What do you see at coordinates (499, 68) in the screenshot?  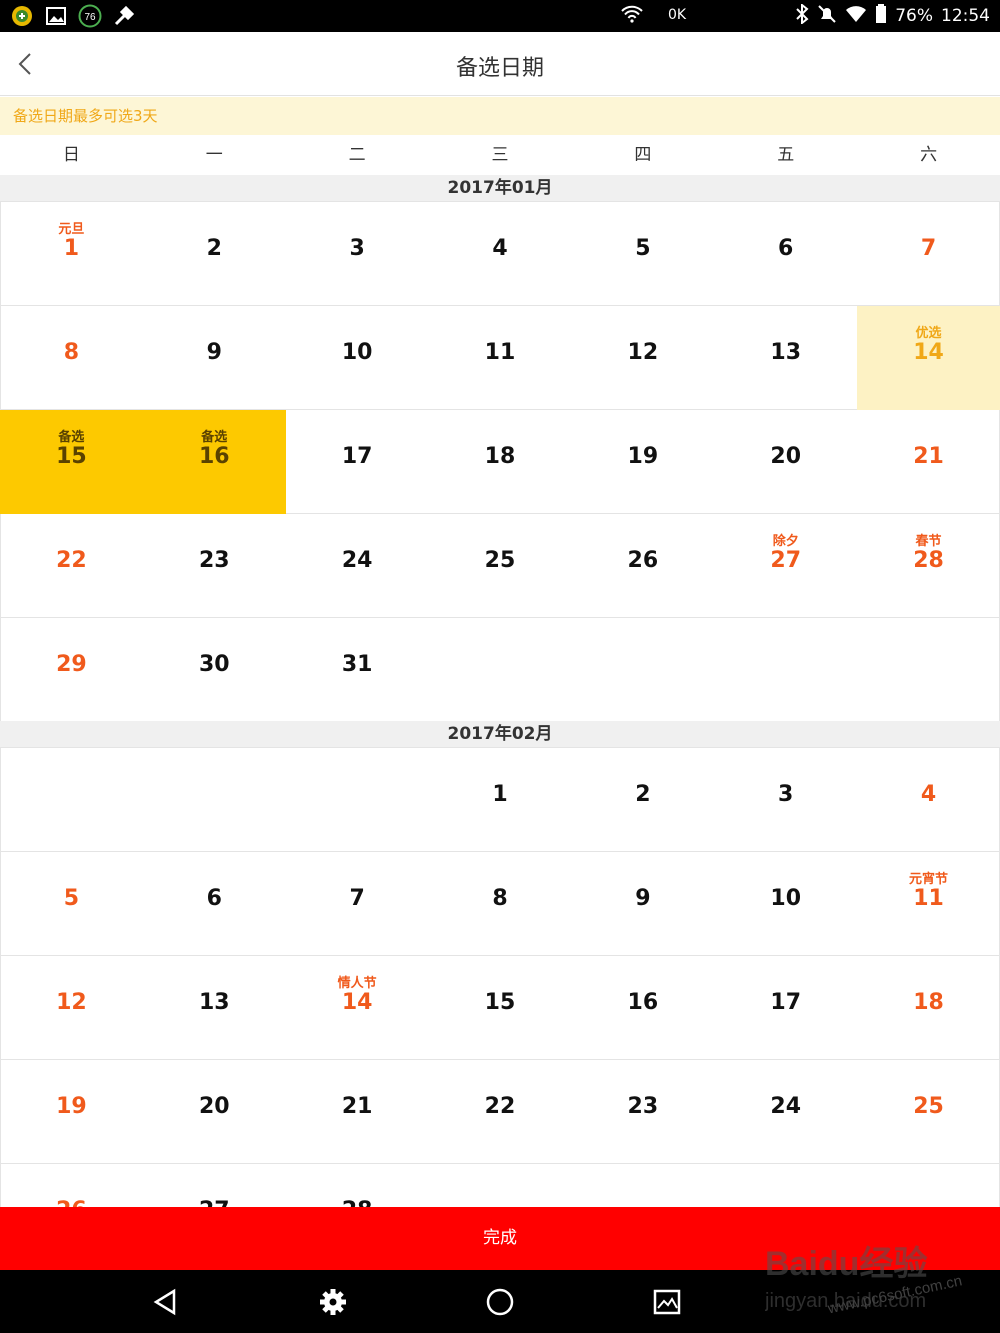 I see `page-title: 备选日期` at bounding box center [499, 68].